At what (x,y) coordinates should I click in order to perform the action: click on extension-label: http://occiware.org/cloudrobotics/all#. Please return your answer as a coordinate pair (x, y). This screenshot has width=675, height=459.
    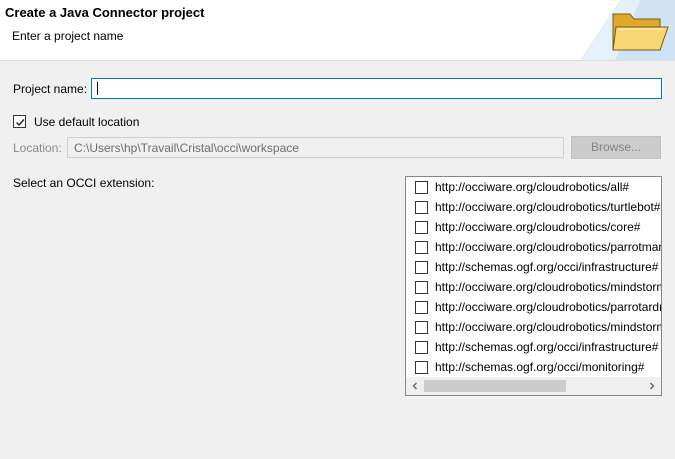
    Looking at the image, I should click on (532, 187).